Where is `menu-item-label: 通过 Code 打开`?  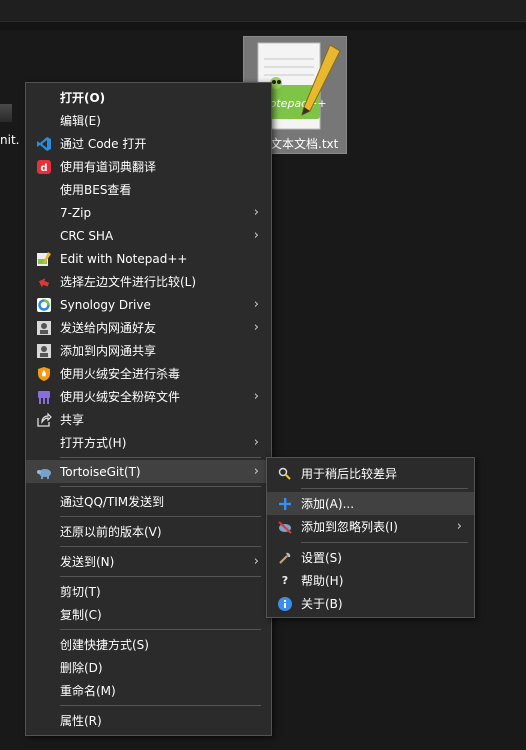
menu-item-label: 通过 Code 打开 is located at coordinates (103, 144).